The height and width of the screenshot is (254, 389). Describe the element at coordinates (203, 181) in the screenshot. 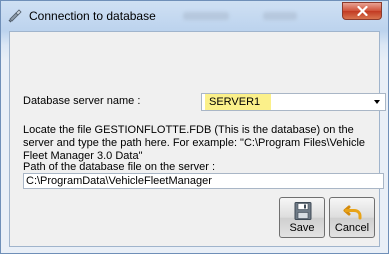

I see `database-path-input` at that location.